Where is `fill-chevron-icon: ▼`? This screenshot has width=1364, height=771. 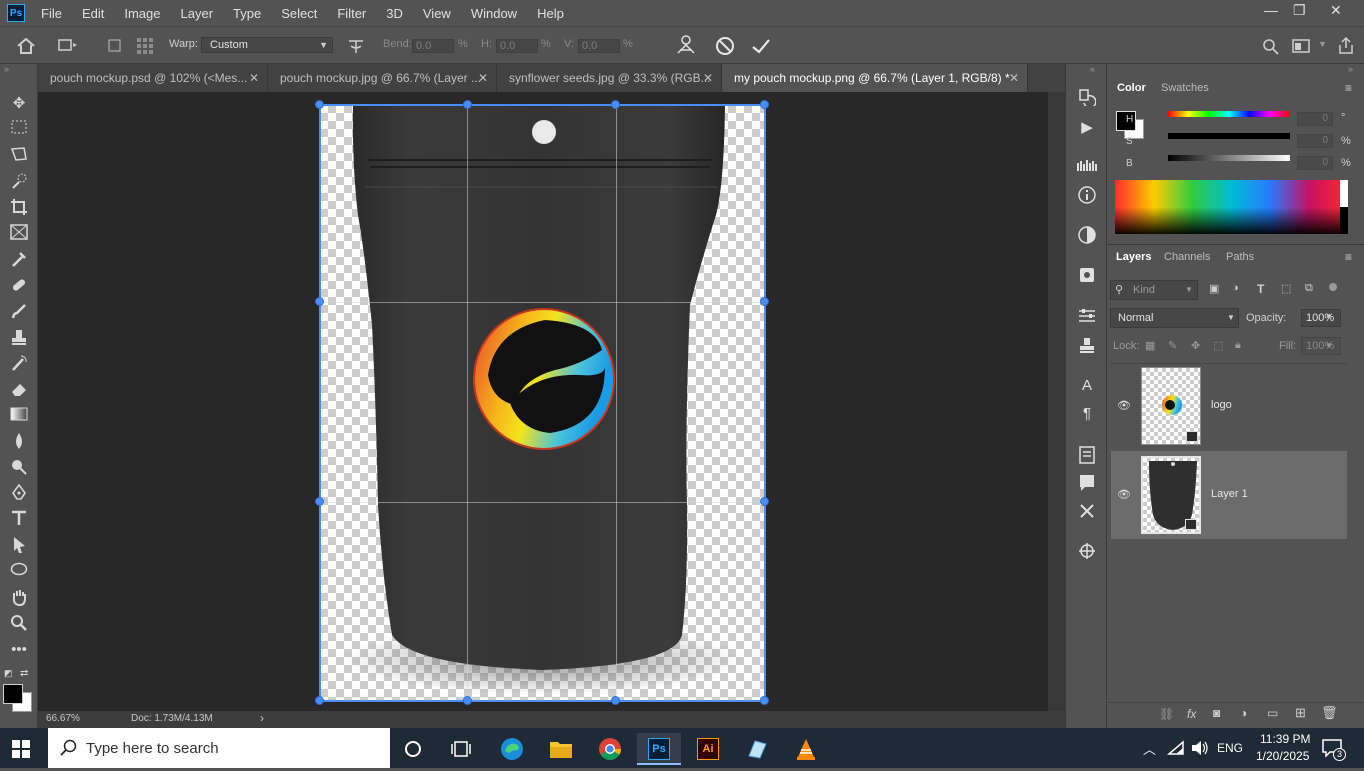
fill-chevron-icon: ▼ is located at coordinates (1329, 345).